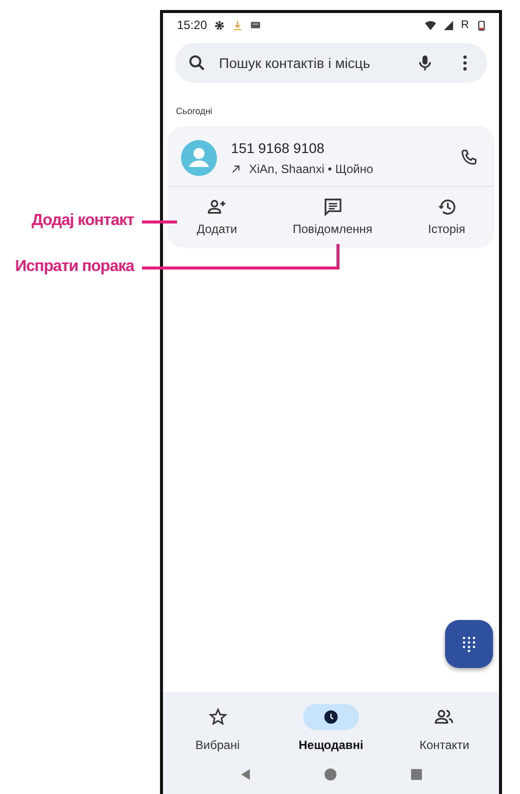  I want to click on history-icon, so click(446, 207).